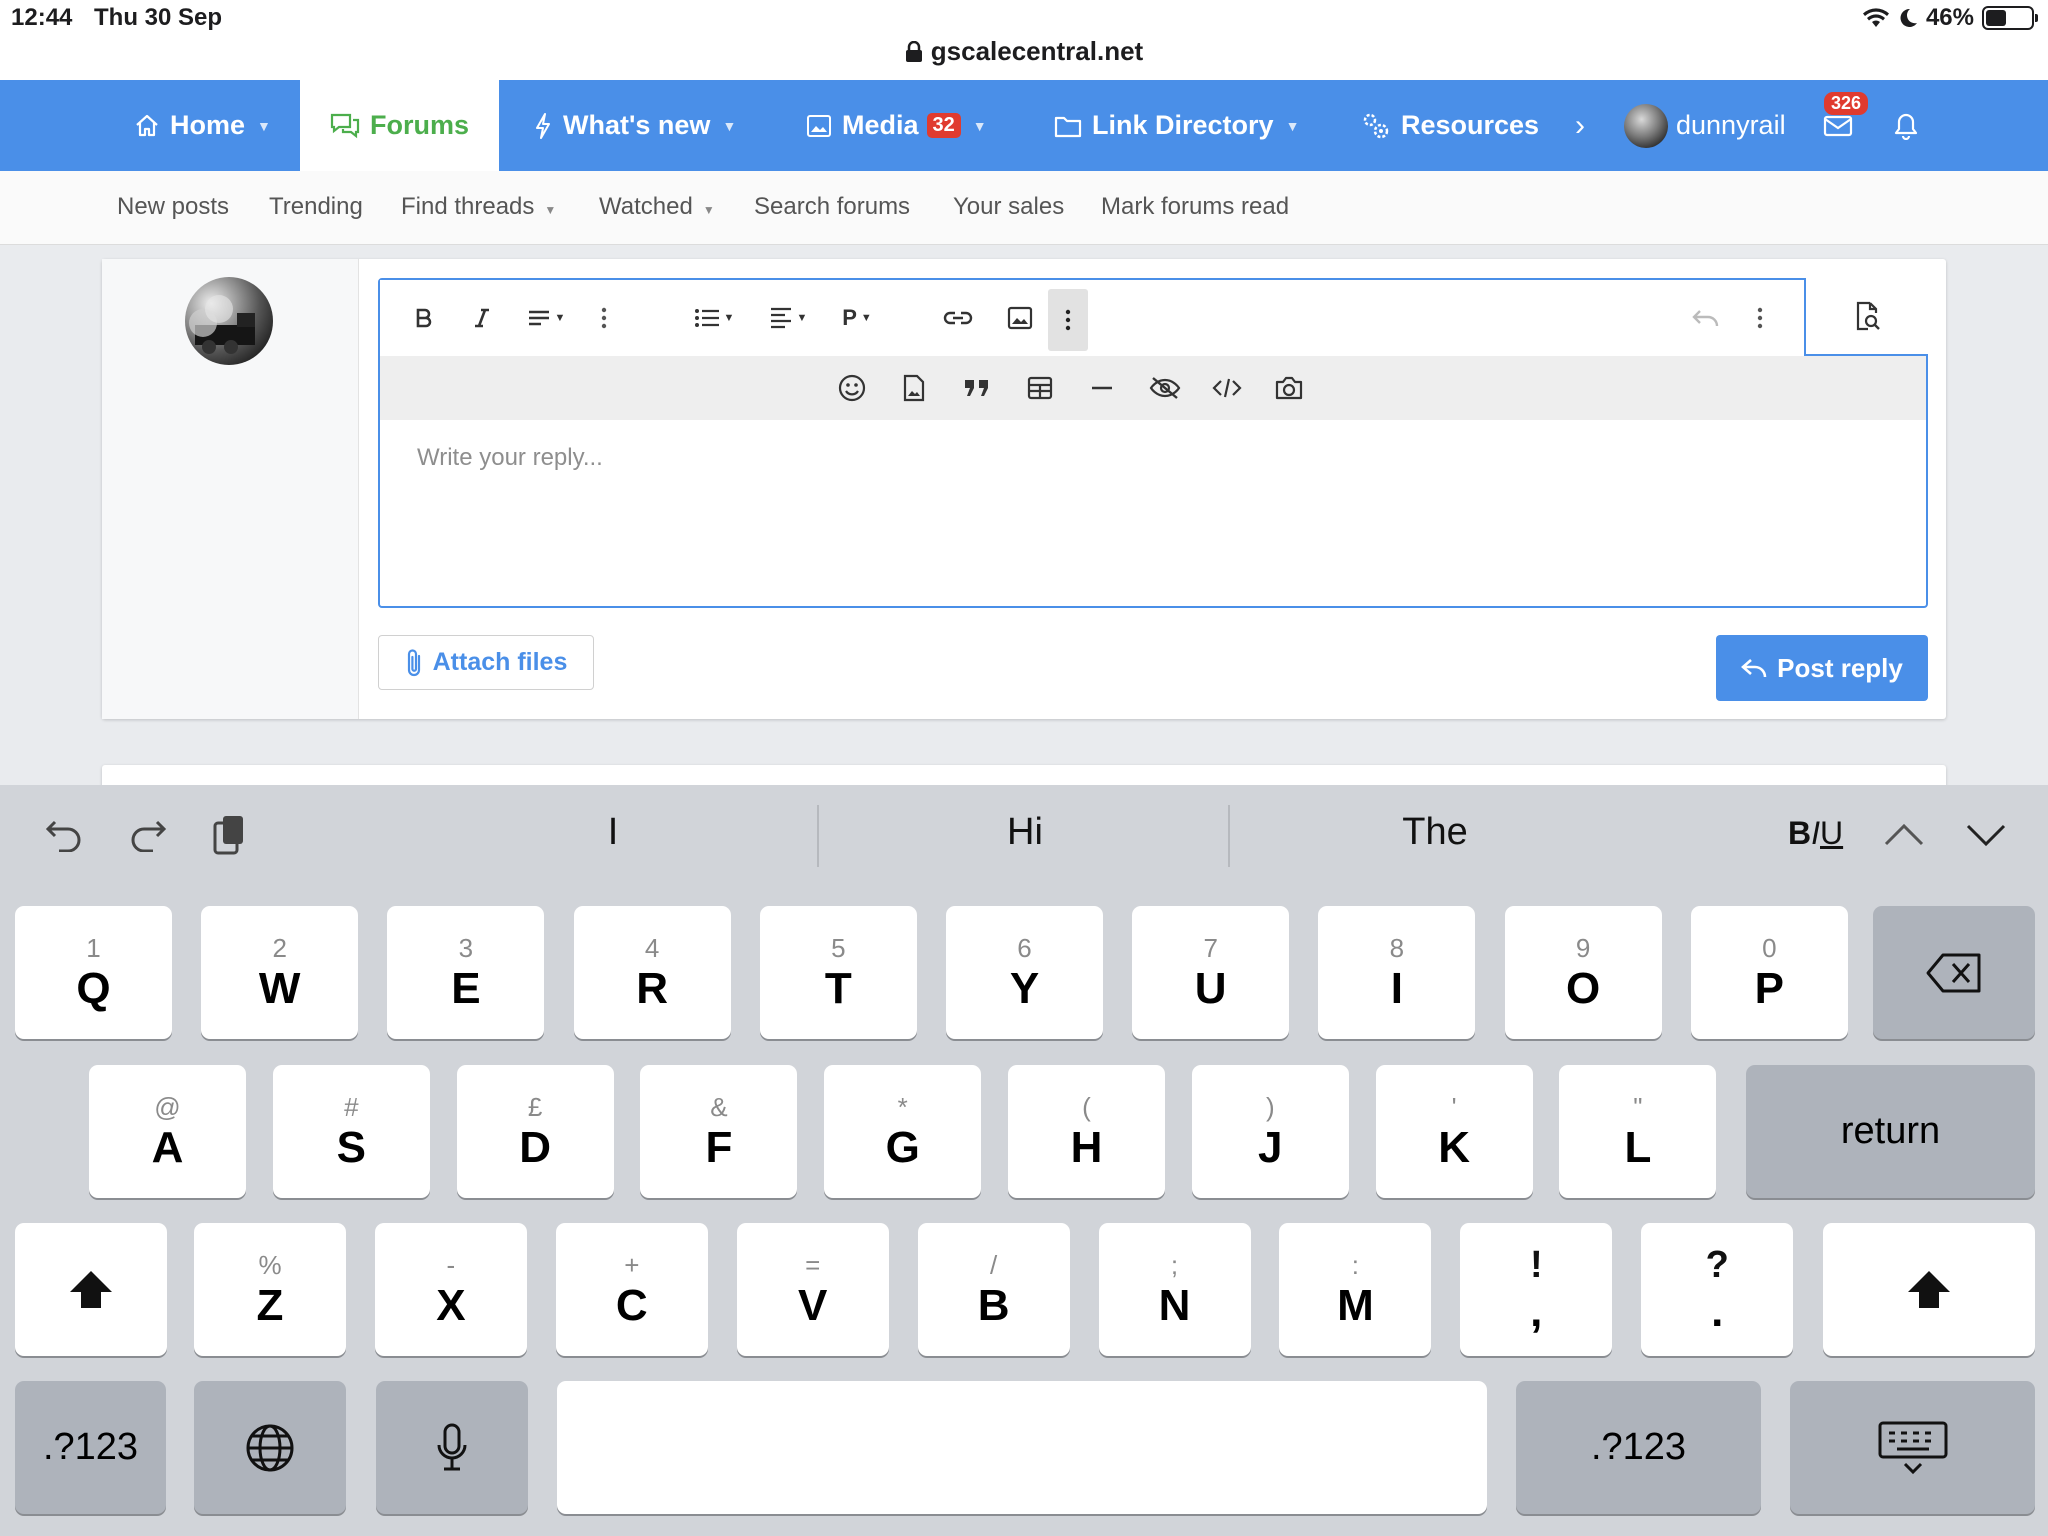 Image resolution: width=2048 pixels, height=1536 pixels. I want to click on chevron-up-icon, so click(1904, 835).